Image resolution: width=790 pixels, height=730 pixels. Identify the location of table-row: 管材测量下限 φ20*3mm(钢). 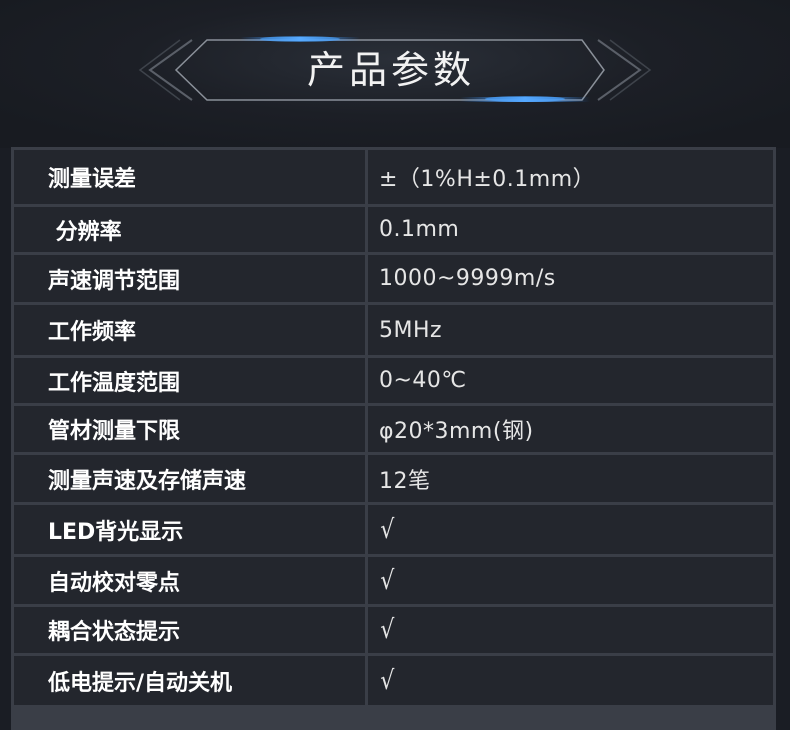
(393, 430).